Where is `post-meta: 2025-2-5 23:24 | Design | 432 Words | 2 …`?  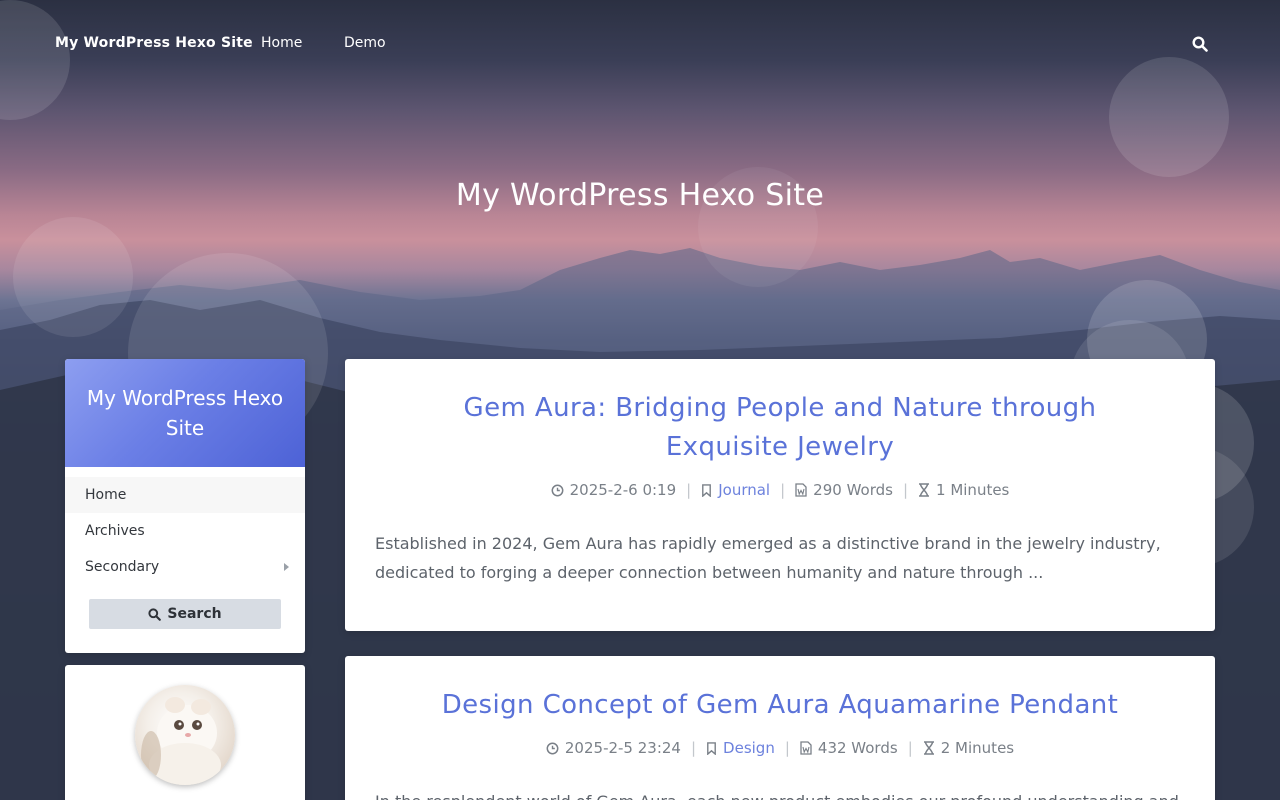
post-meta: 2025-2-5 23:24 | Design | 432 Words | 2 … is located at coordinates (780, 748).